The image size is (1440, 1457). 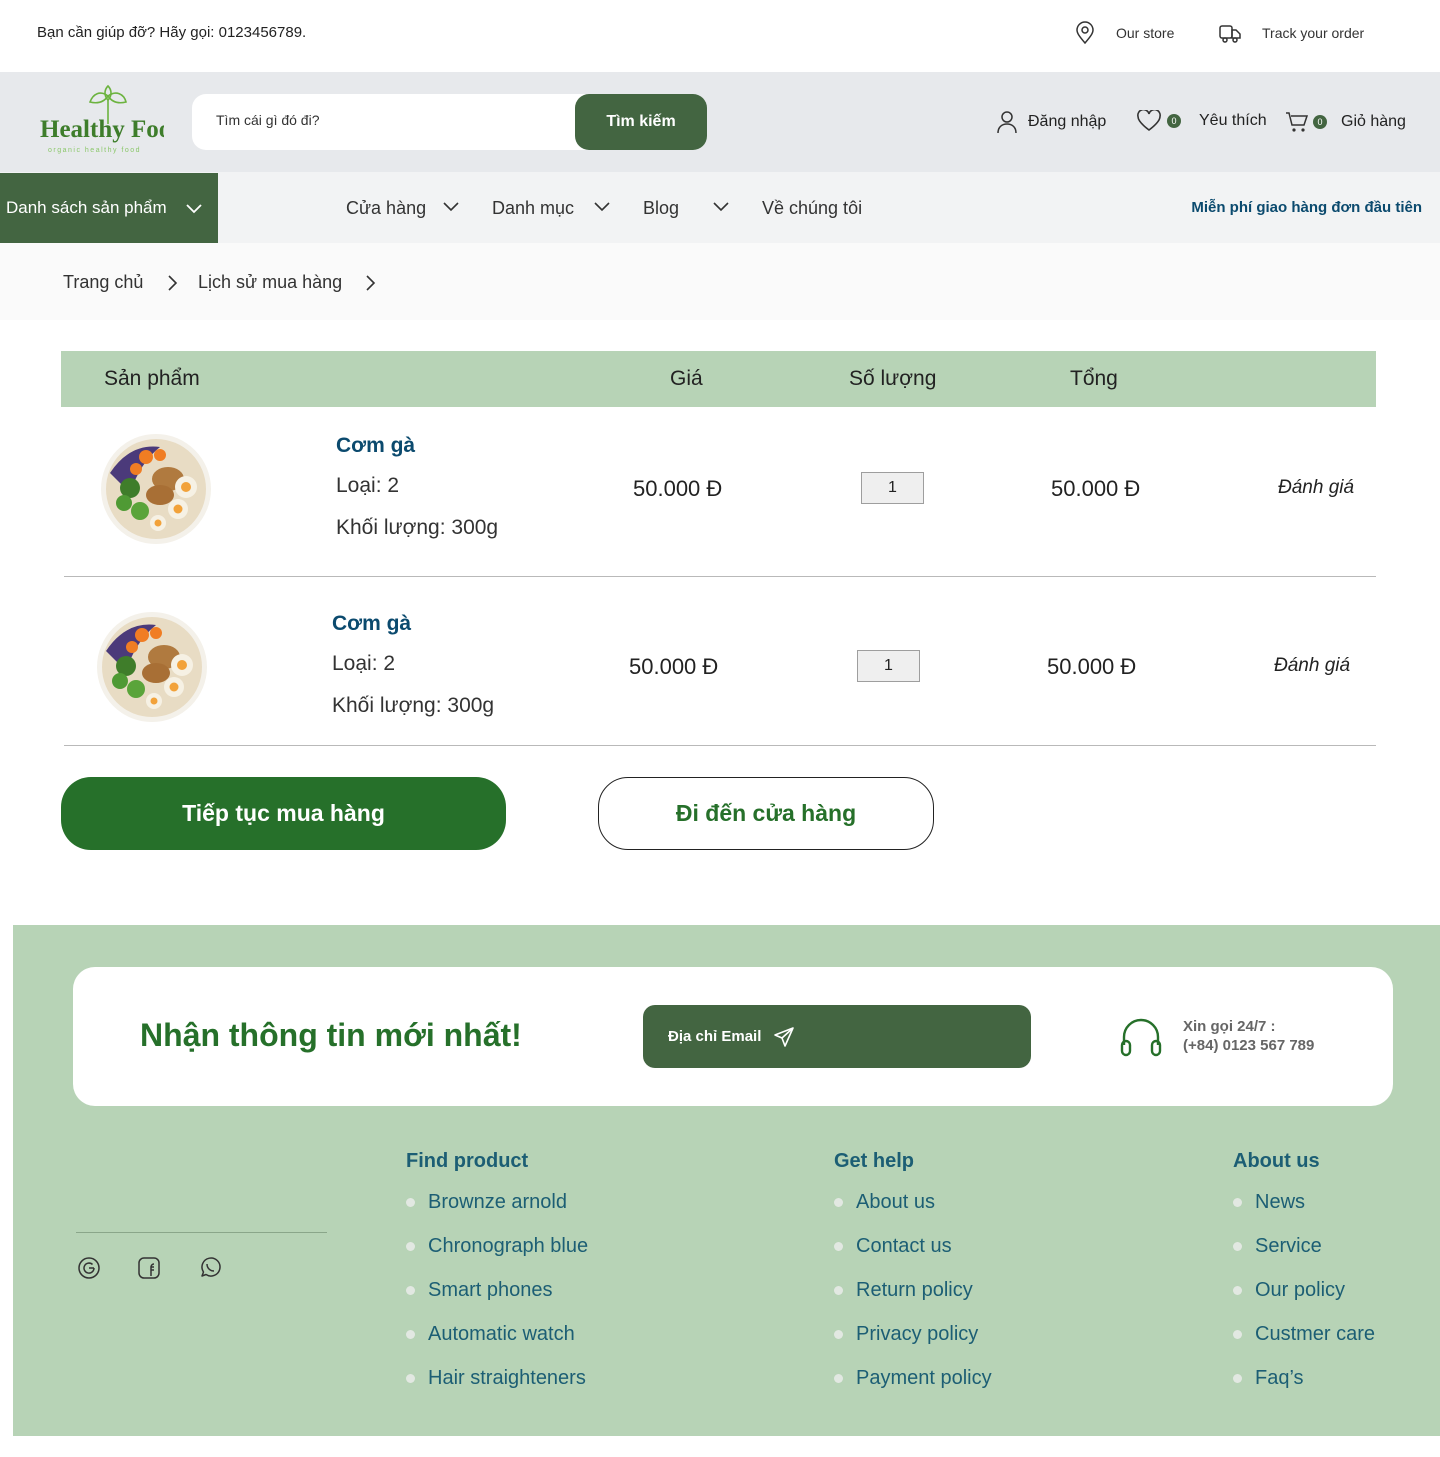 What do you see at coordinates (837, 1036) in the screenshot?
I see `email-field: Địa chỉ Email` at bounding box center [837, 1036].